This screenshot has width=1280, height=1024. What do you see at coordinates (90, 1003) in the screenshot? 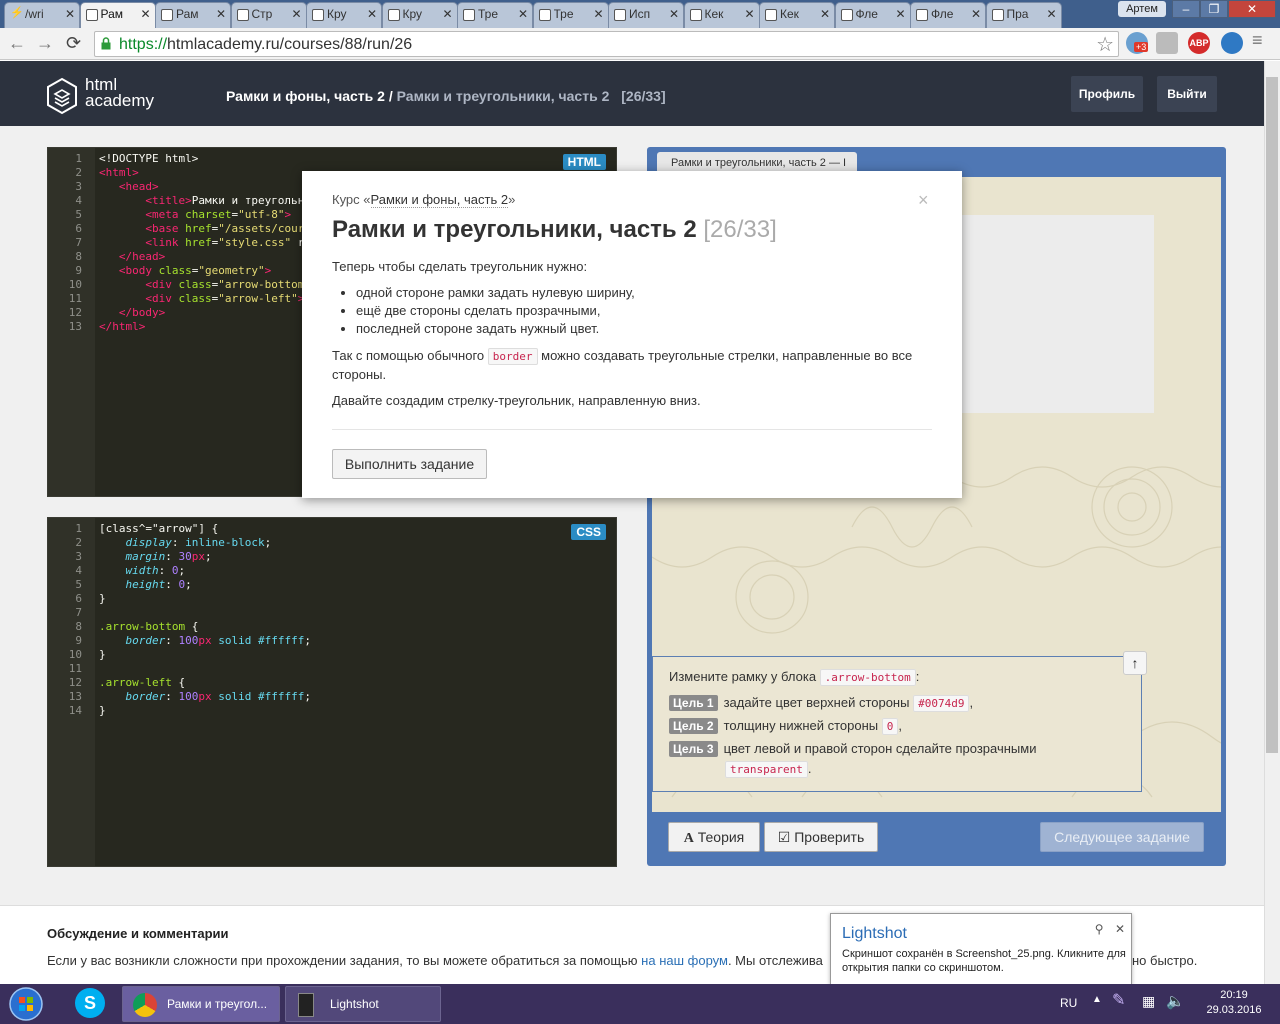
I see `skype-icon: S` at bounding box center [90, 1003].